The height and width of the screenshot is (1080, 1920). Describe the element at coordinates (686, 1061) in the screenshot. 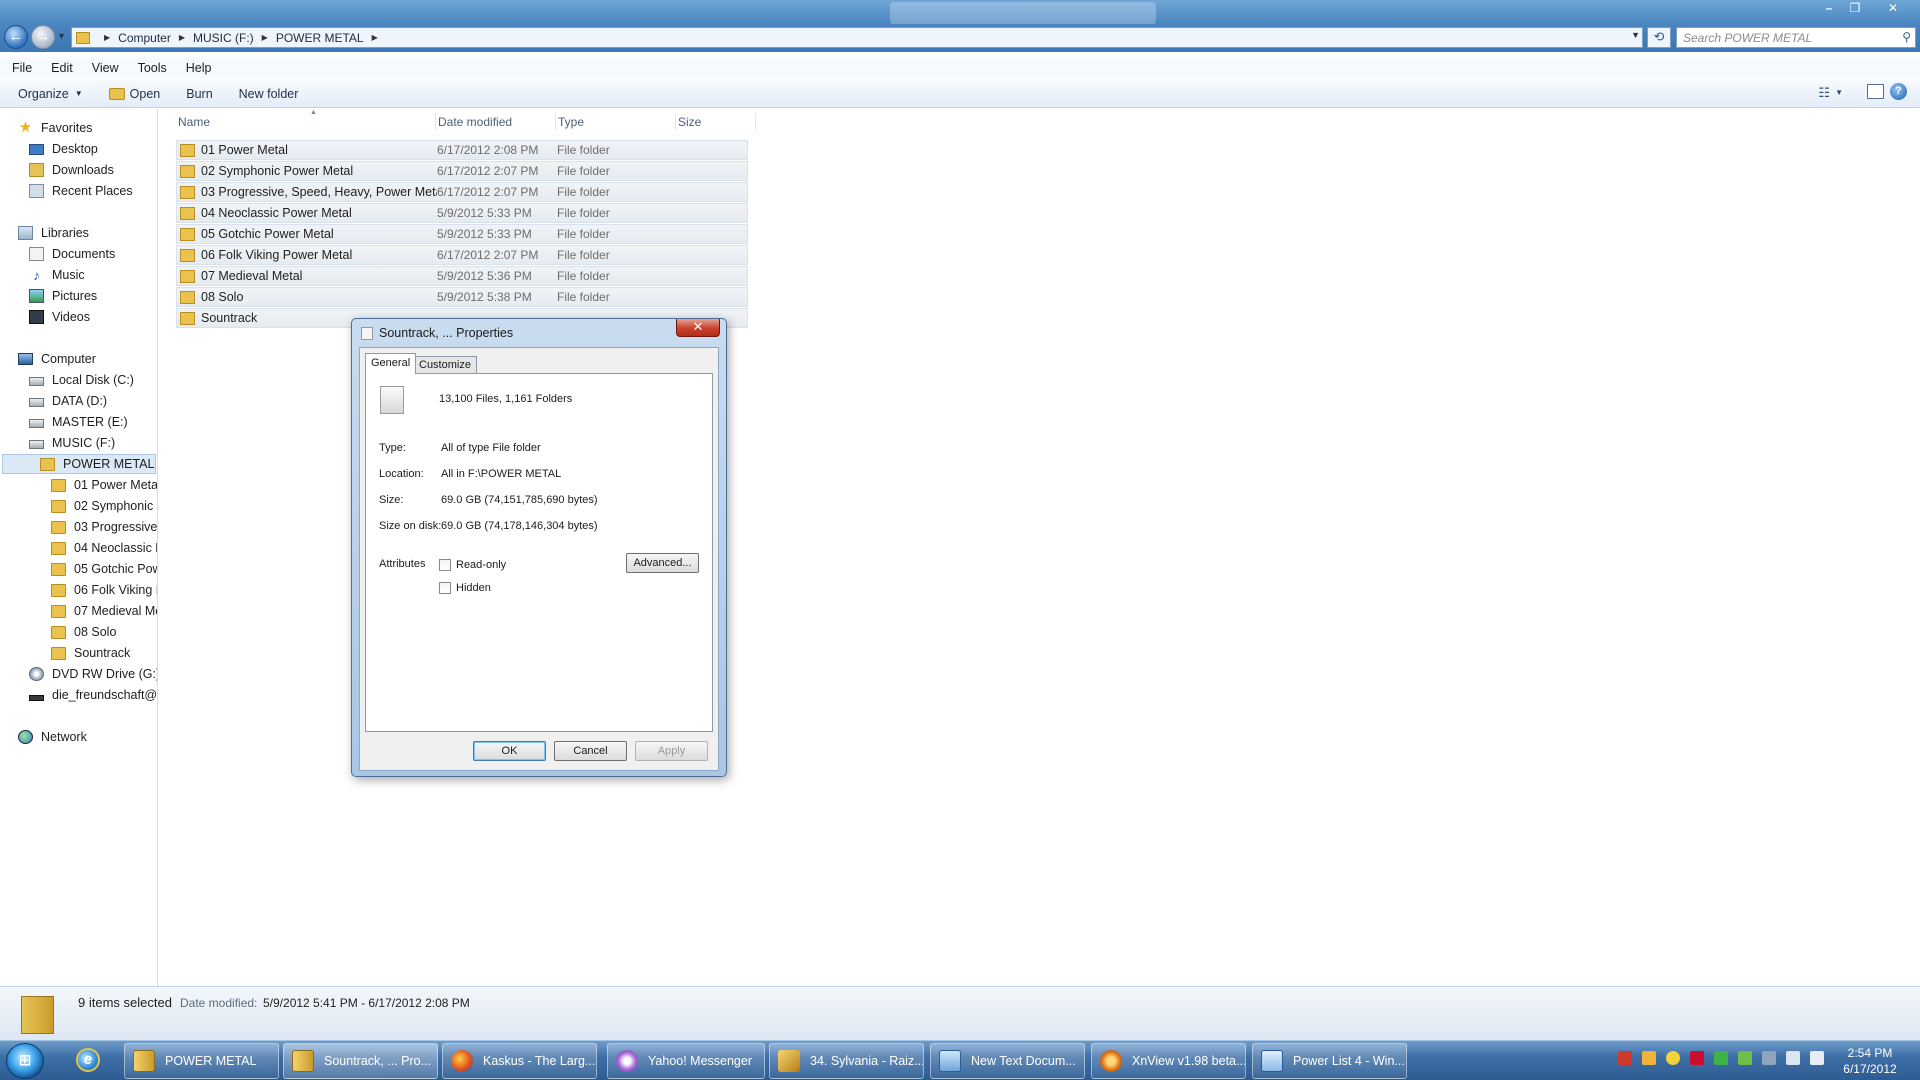

I see `taskbar-item-yahoo-messenger: Yahoo! Messenger` at that location.